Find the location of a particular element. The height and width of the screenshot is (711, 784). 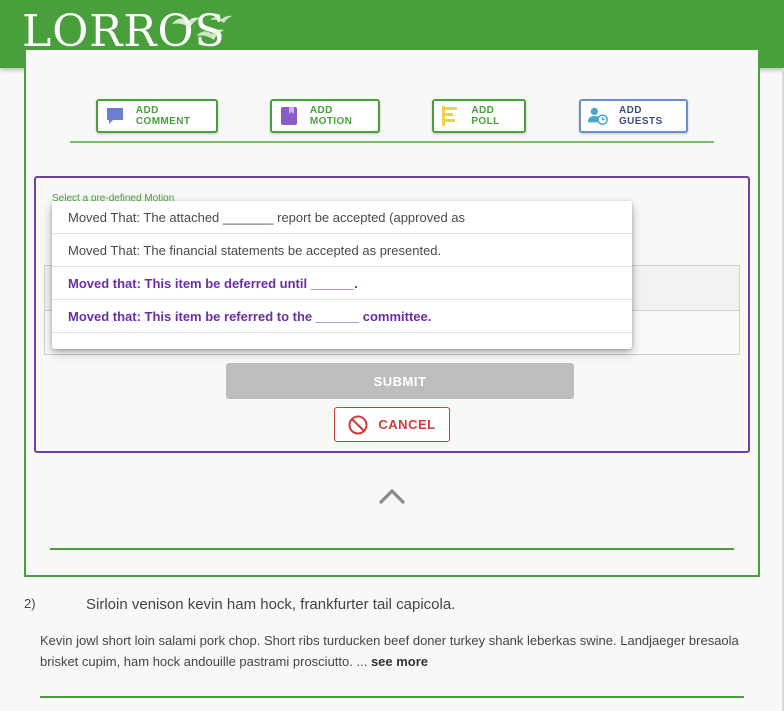

add-guests-button: ADD GUESTS is located at coordinates (633, 116).